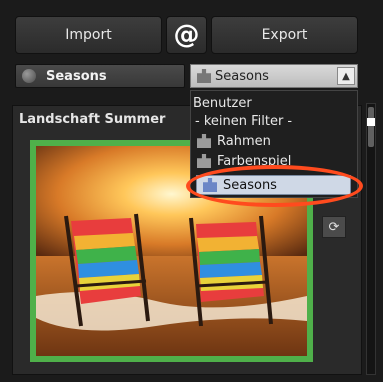  I want to click on chevron-up-icon: ▲, so click(346, 76).